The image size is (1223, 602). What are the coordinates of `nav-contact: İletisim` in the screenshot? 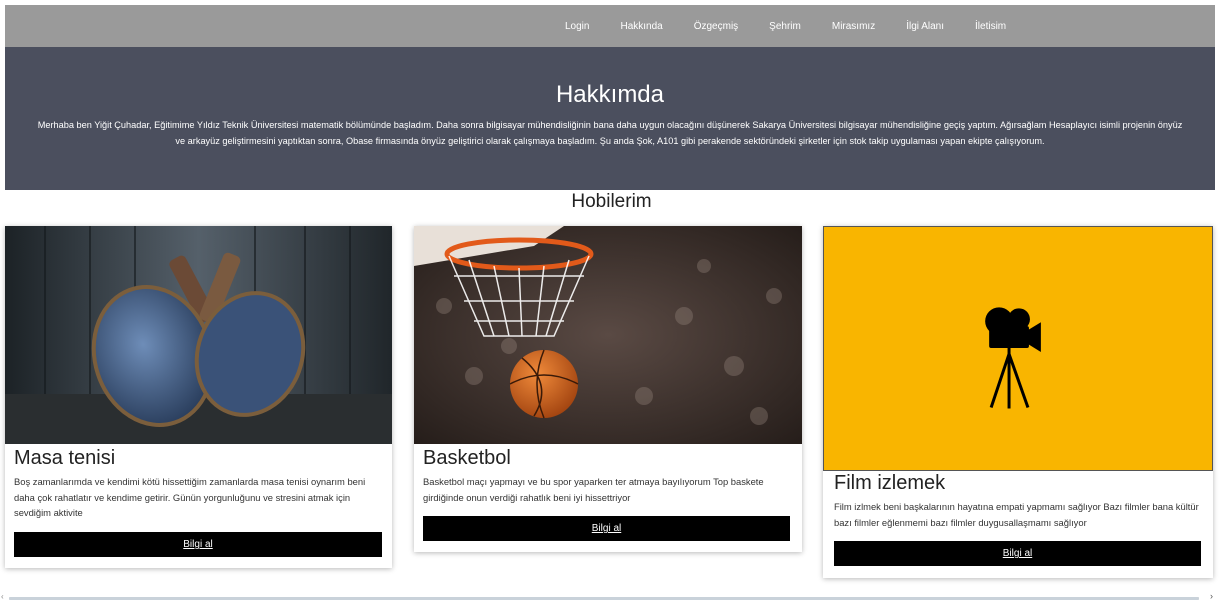 It's located at (990, 26).